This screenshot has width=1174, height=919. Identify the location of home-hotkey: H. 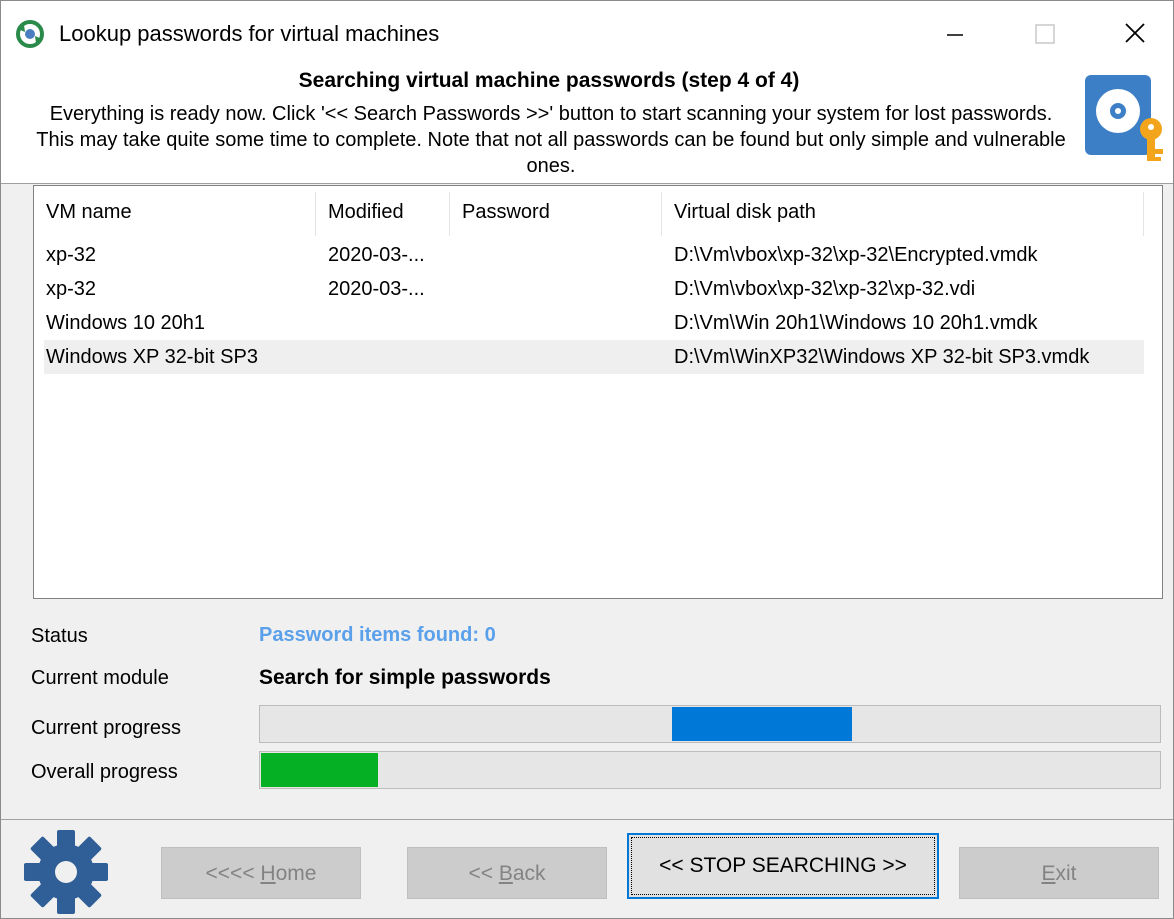
(268, 873).